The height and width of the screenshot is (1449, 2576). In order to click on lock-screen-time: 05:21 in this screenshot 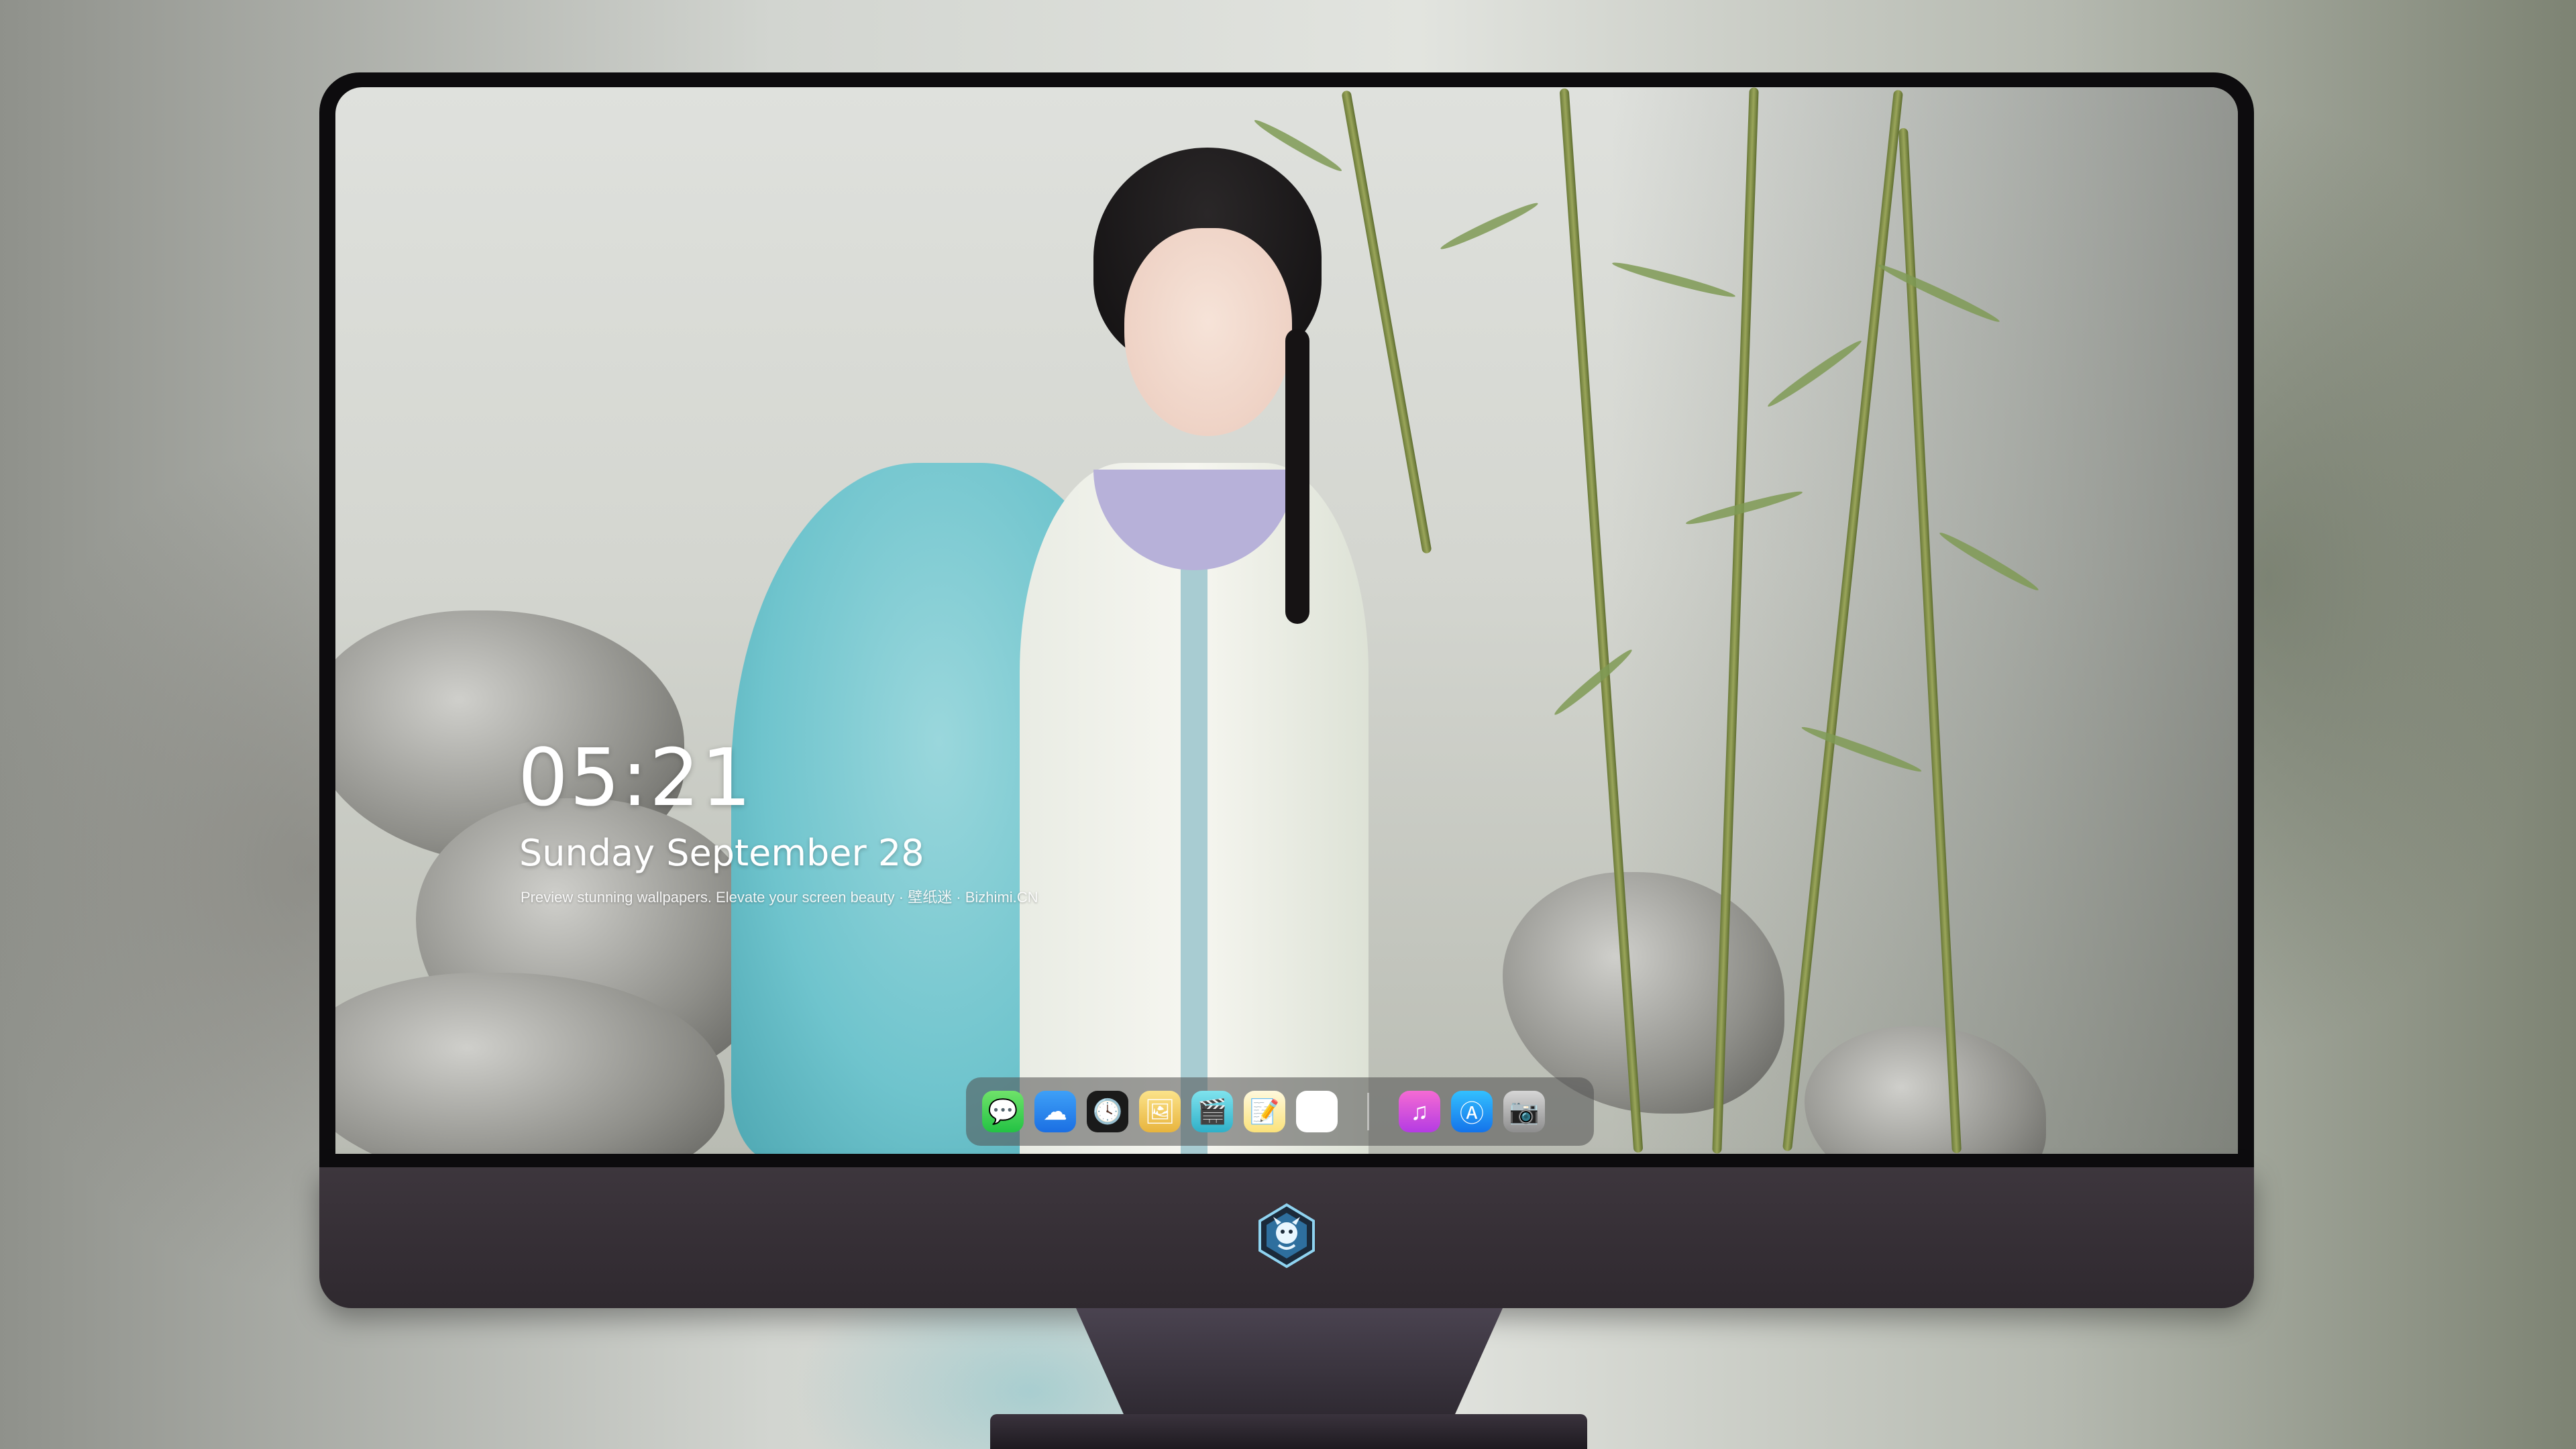, I will do `click(635, 777)`.